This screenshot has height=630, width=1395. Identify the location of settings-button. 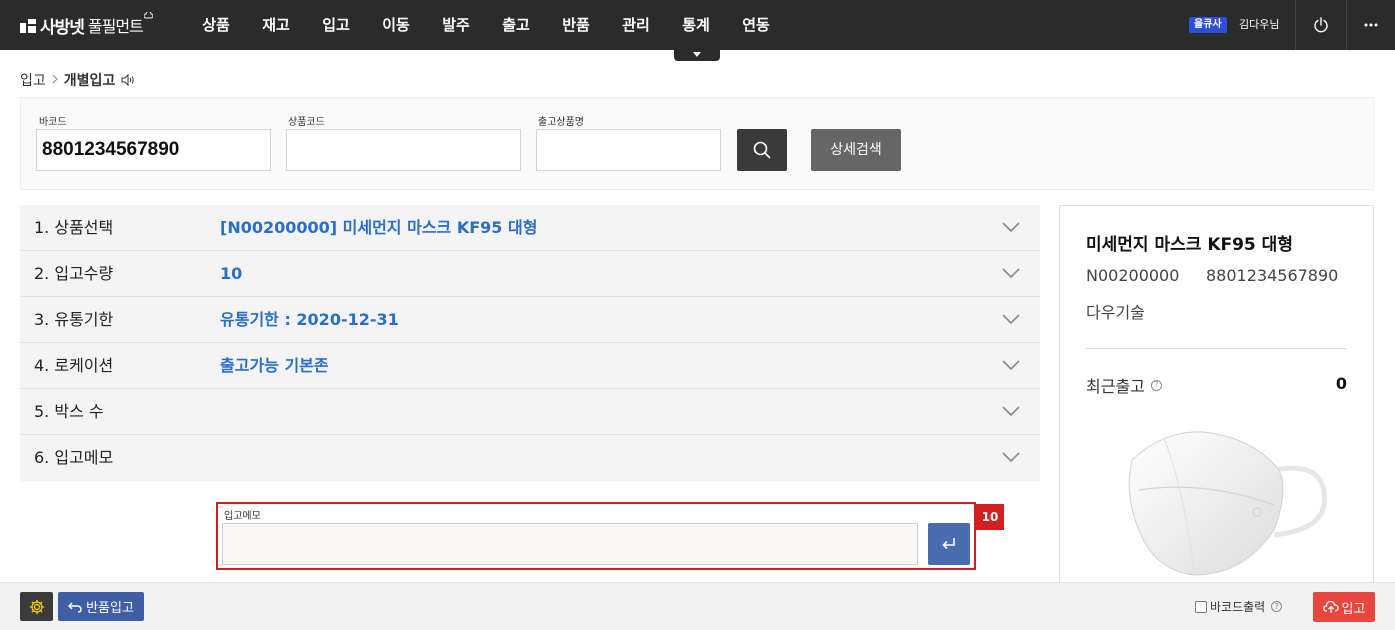
(36, 606).